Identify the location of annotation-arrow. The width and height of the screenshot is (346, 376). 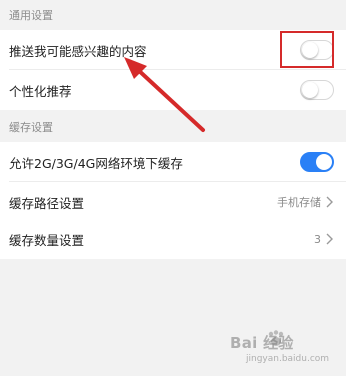
(164, 94).